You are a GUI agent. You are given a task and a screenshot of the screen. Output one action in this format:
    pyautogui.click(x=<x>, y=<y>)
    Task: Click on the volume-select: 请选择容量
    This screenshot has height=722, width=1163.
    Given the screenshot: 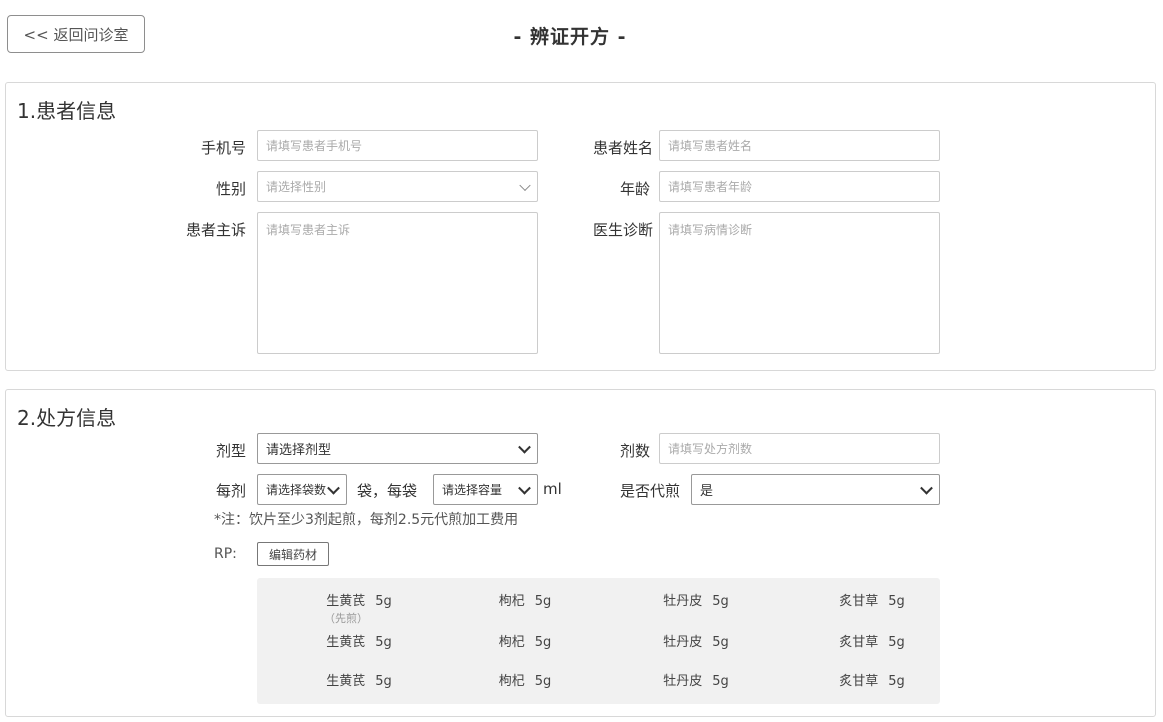 What is the action you would take?
    pyautogui.click(x=485, y=489)
    